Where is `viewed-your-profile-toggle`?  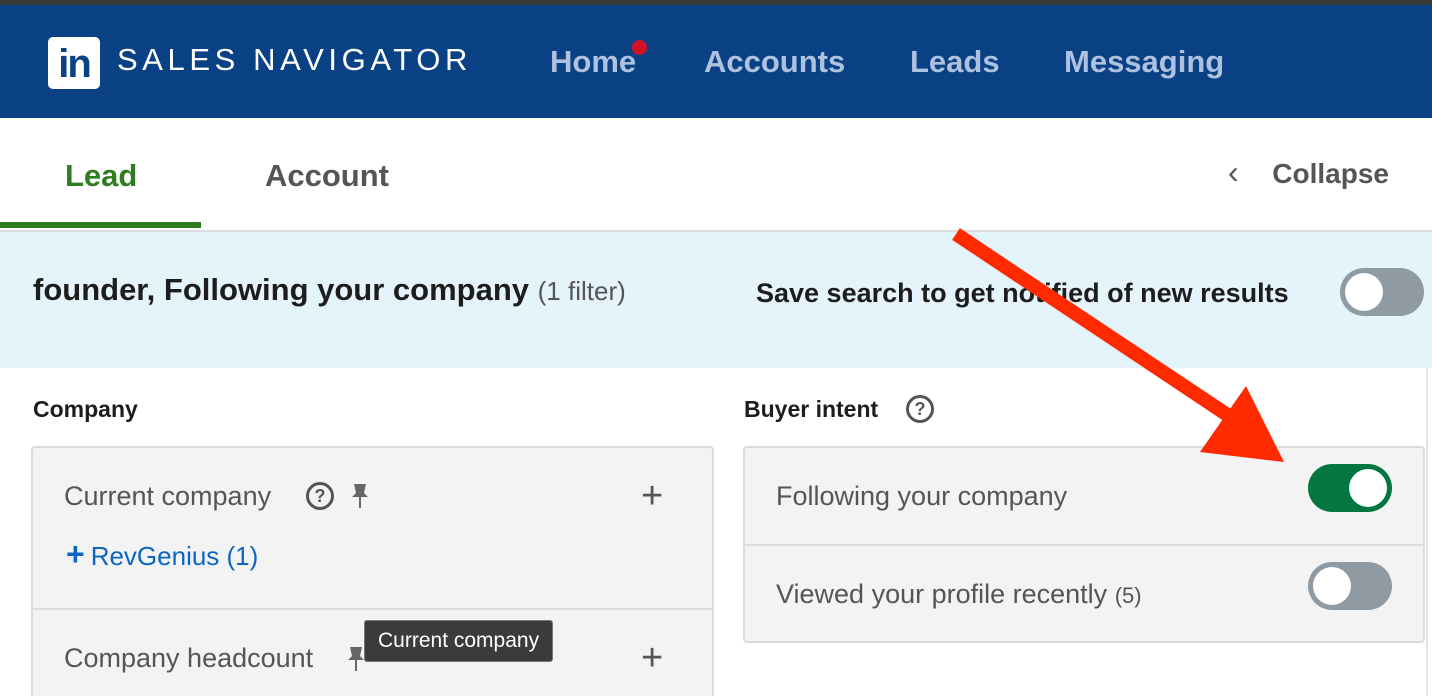
viewed-your-profile-toggle is located at coordinates (1350, 586).